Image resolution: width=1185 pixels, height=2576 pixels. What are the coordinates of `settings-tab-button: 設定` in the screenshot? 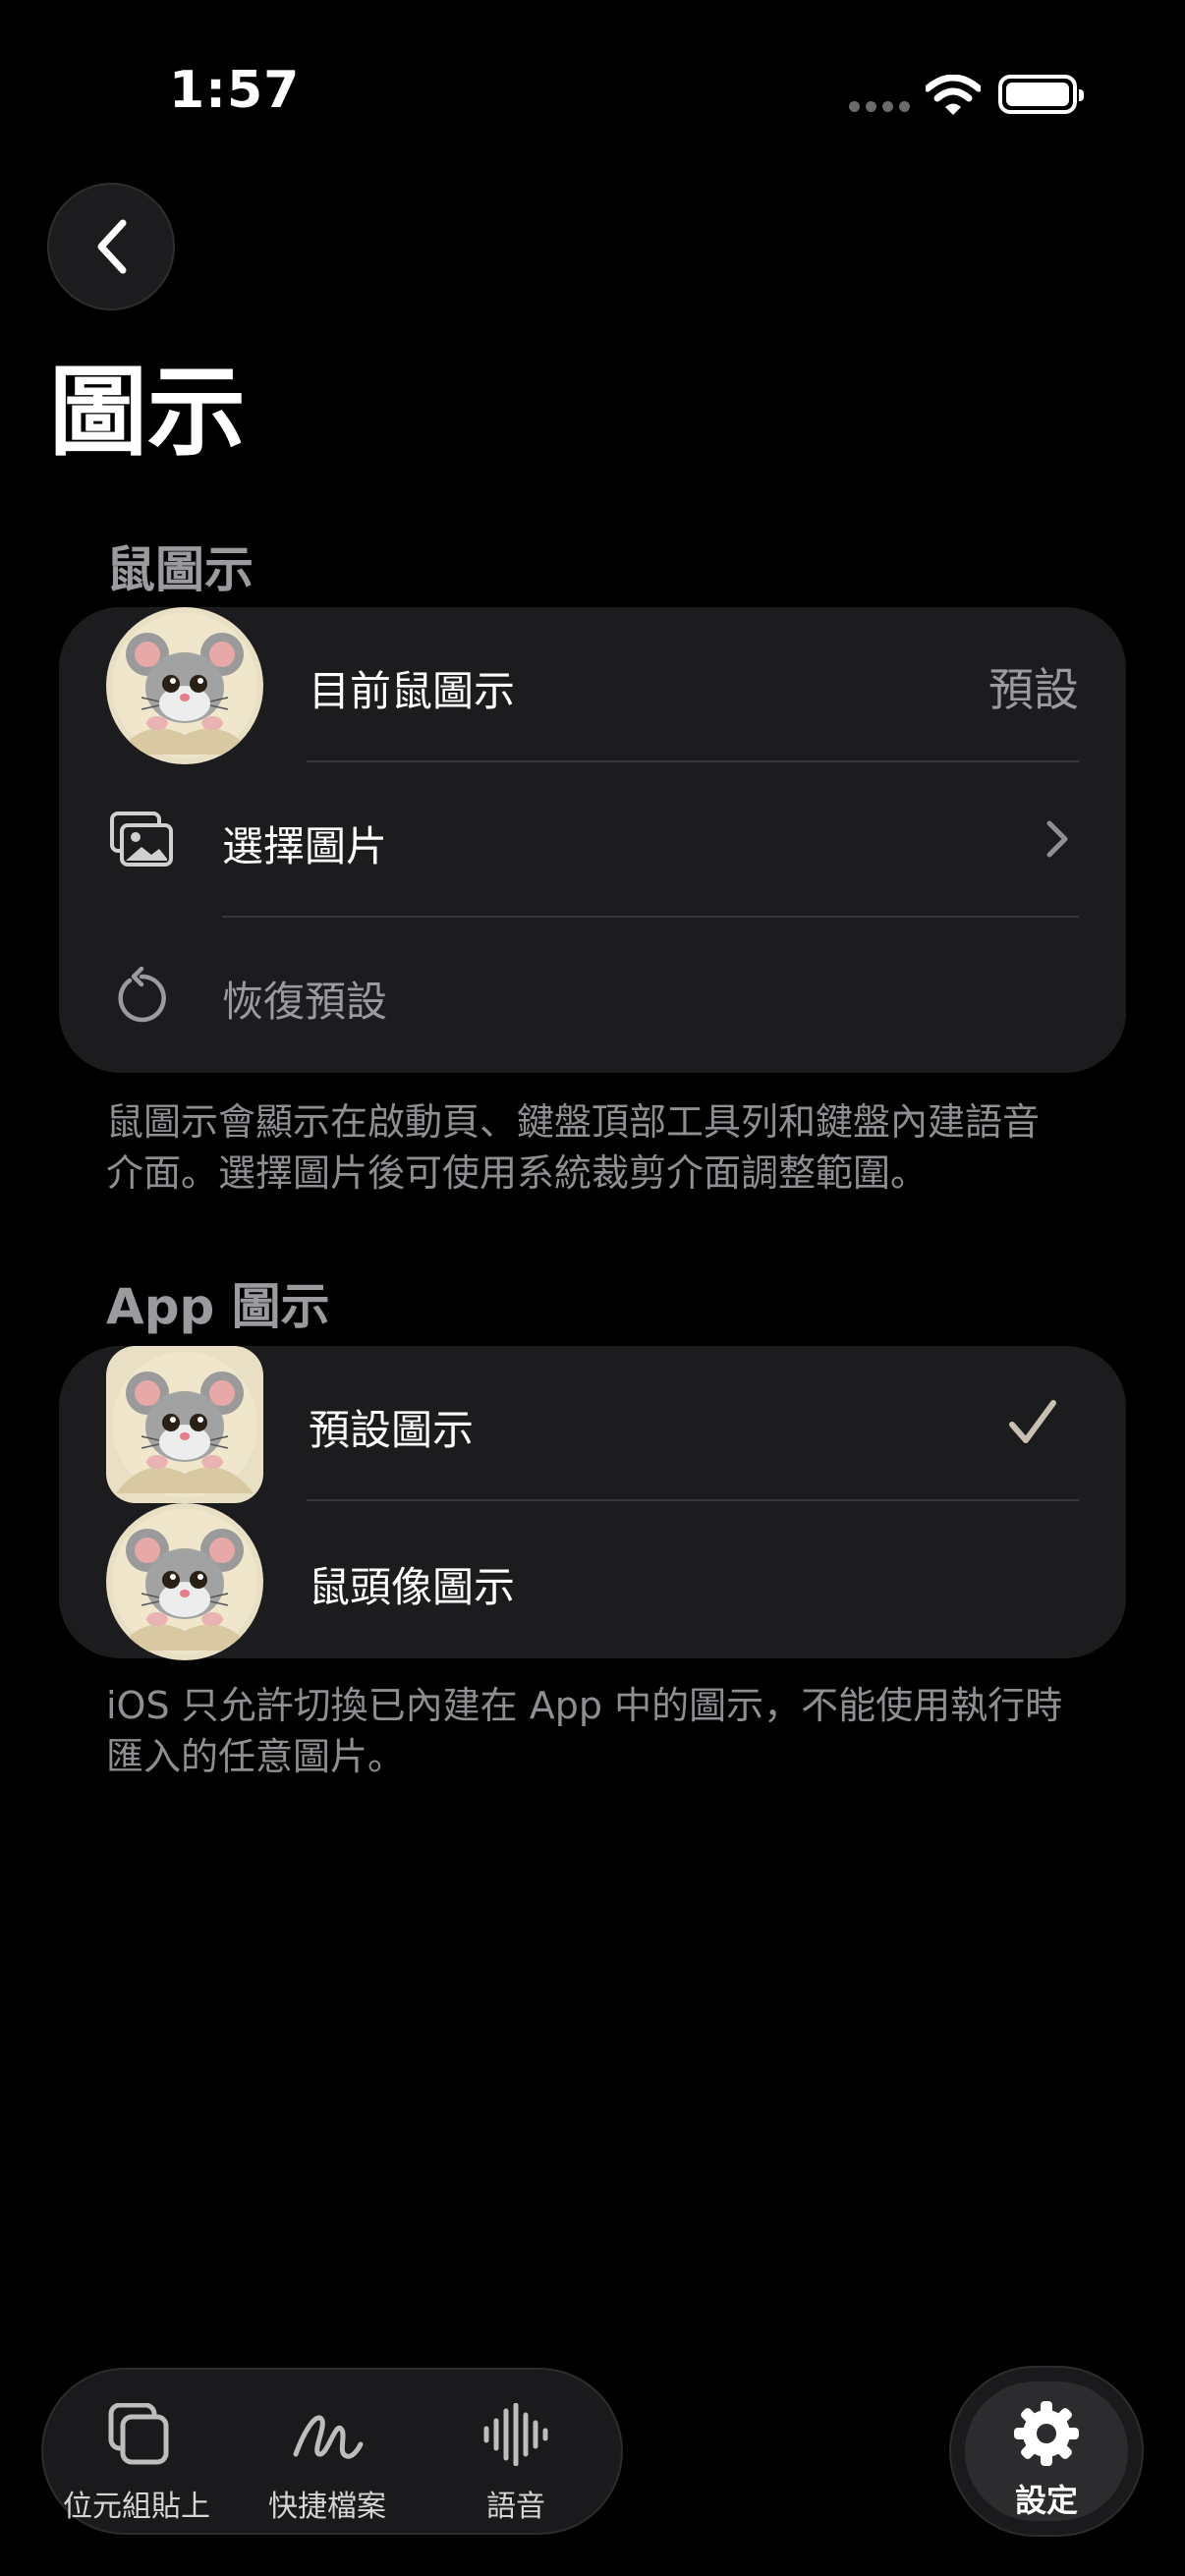 It's located at (1046, 2451).